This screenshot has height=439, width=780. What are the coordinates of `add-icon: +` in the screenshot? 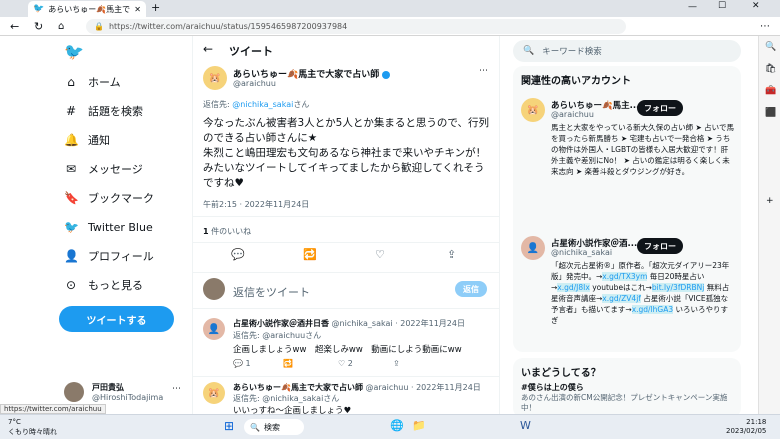 It's located at (770, 201).